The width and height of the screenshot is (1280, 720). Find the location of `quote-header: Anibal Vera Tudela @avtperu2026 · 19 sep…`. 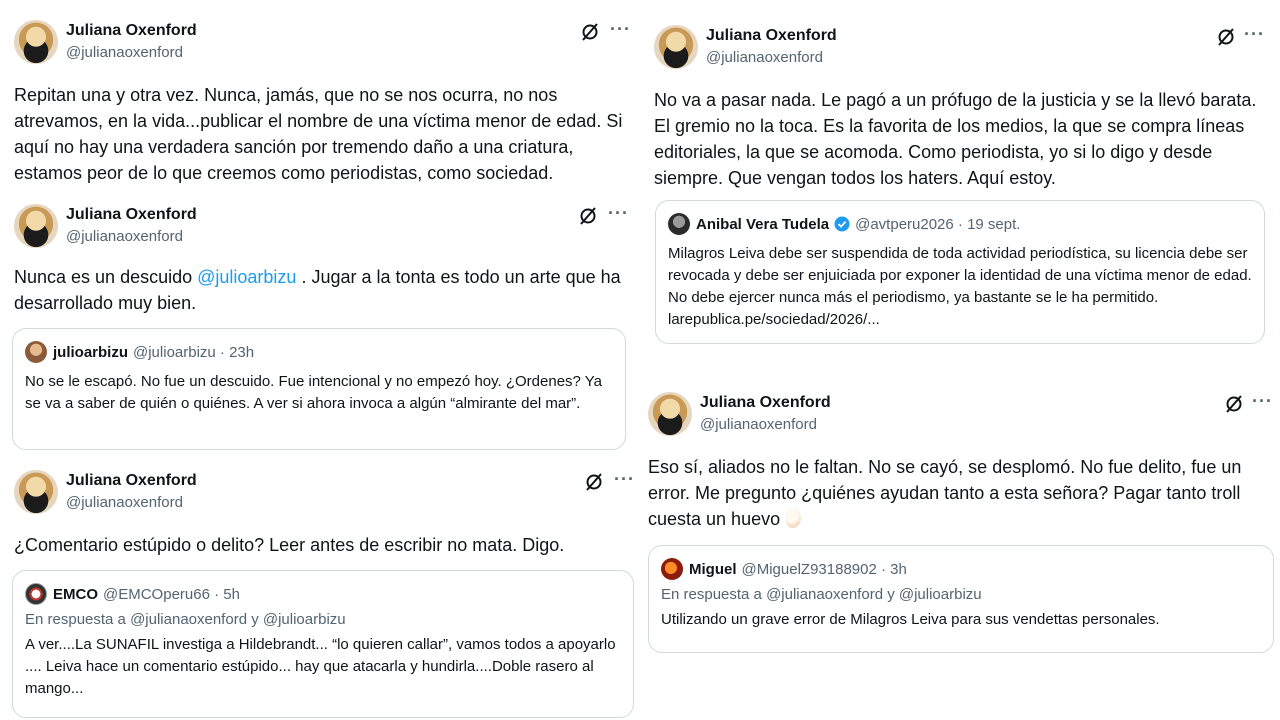

quote-header: Anibal Vera Tudela @avtperu2026 · 19 sep… is located at coordinates (960, 224).